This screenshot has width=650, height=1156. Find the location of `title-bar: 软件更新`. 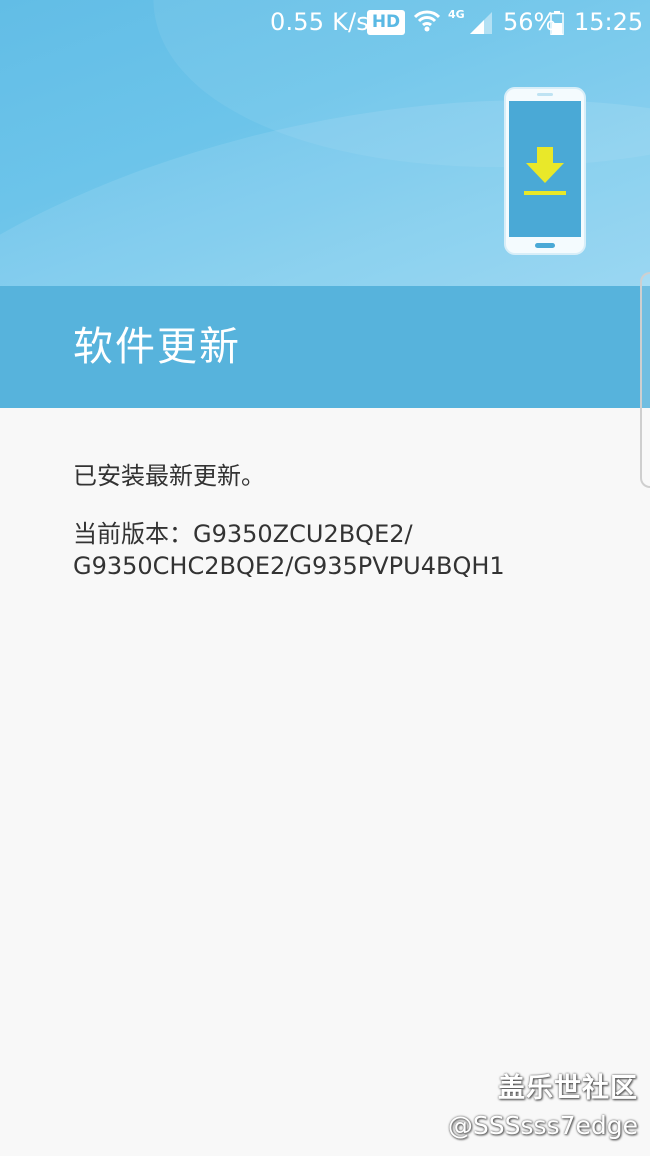

title-bar: 软件更新 is located at coordinates (325, 347).